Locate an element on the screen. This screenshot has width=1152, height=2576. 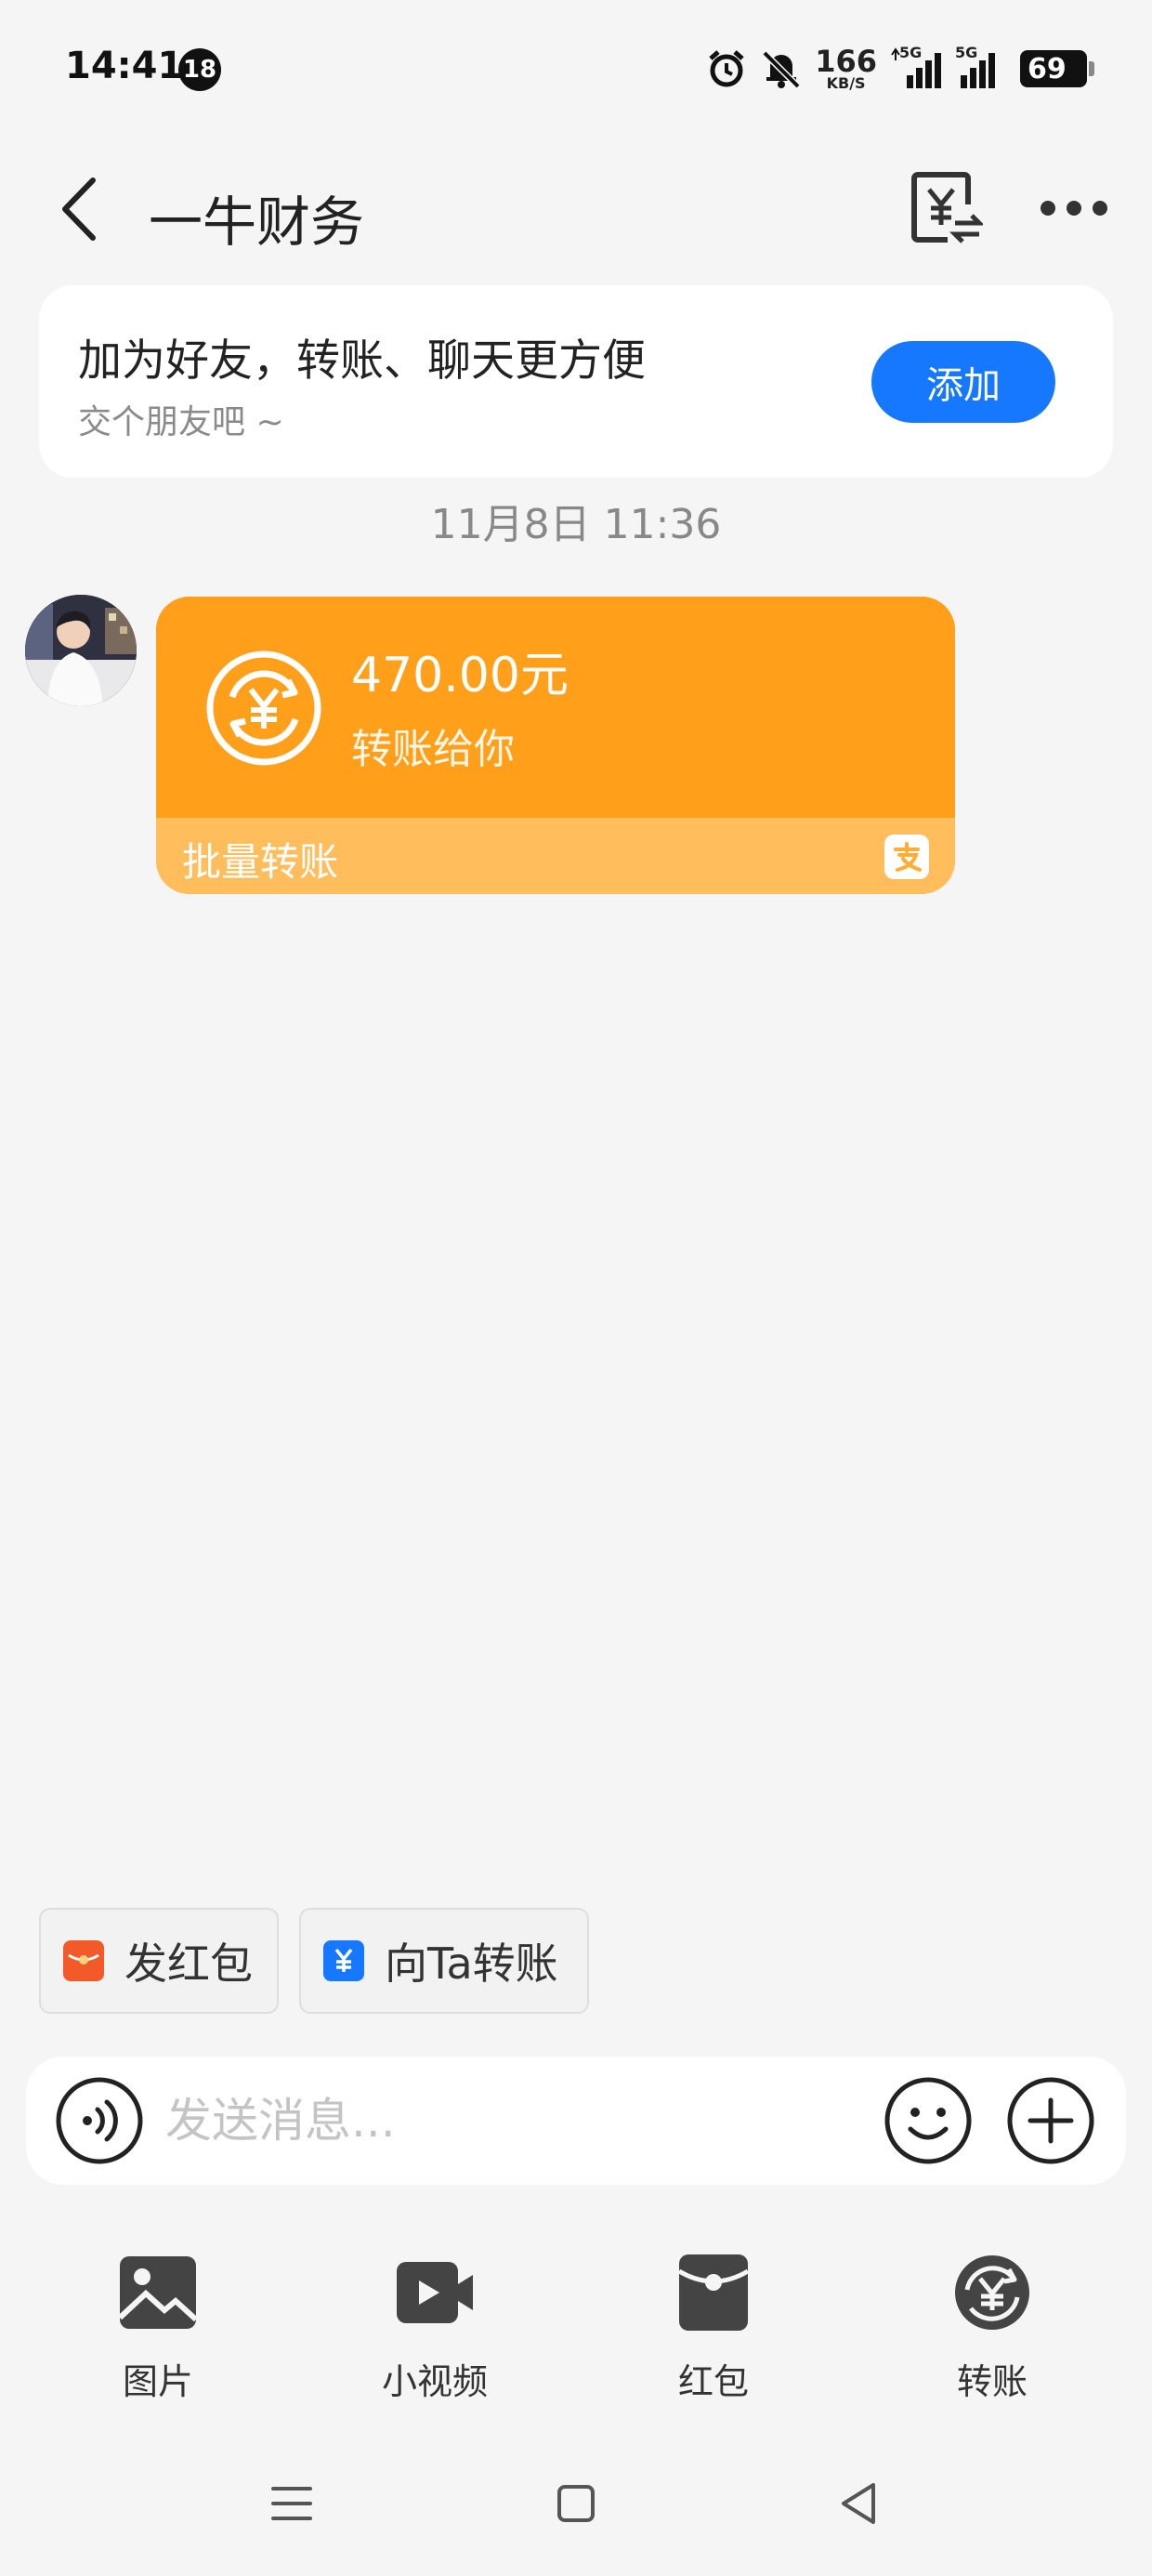
status-bar: 14:41 18 166 KB/S 5G 5G 69 is located at coordinates (576, 69).